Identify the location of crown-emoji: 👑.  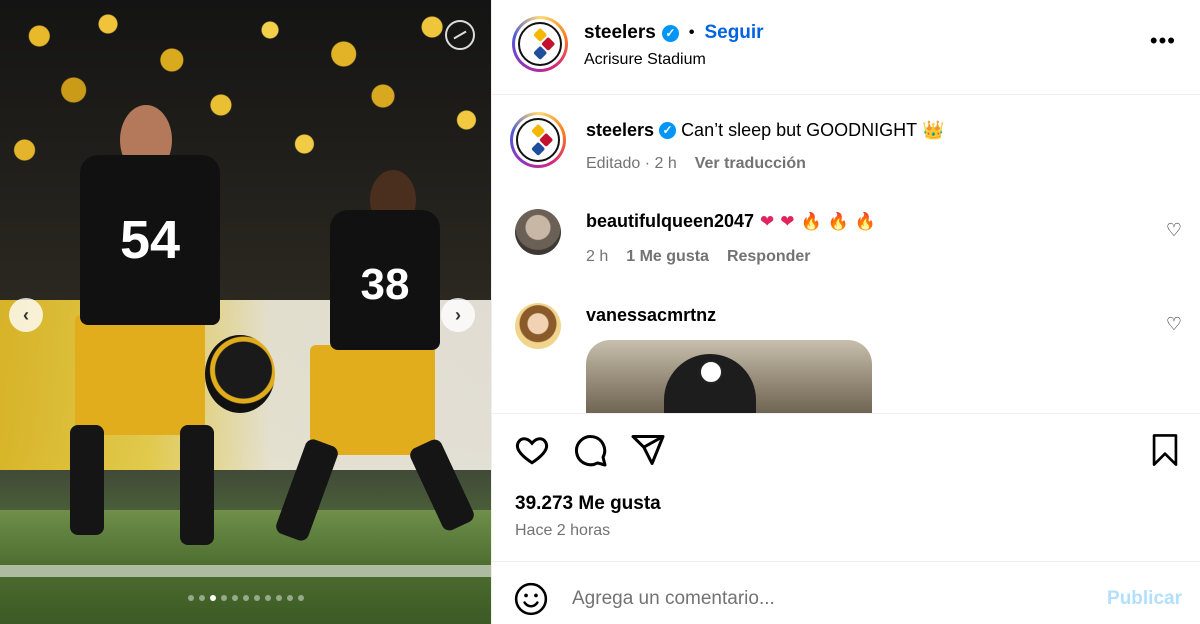
(933, 130).